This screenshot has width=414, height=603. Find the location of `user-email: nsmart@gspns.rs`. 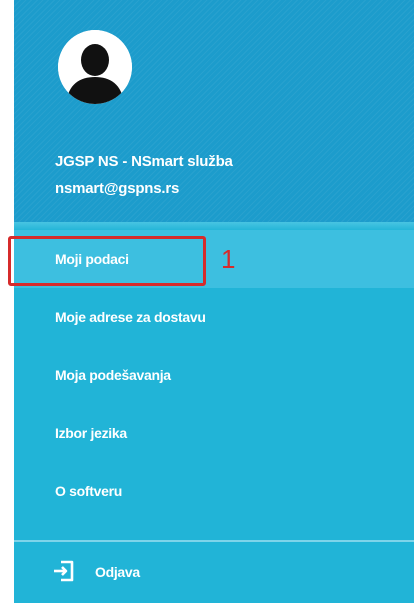

user-email: nsmart@gspns.rs is located at coordinates (117, 188).